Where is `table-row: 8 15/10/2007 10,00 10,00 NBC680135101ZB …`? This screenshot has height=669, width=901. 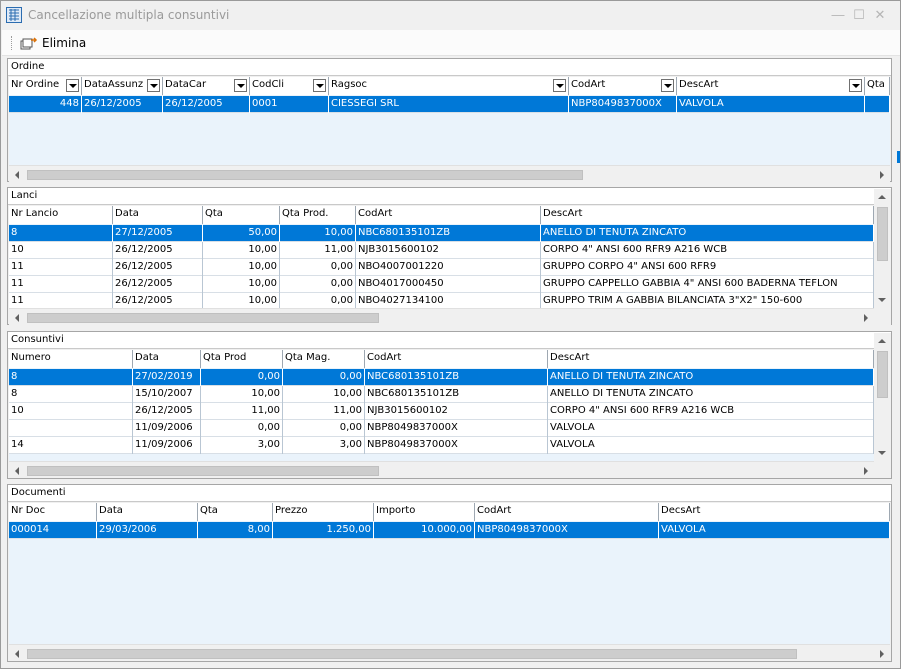
table-row: 8 15/10/2007 10,00 10,00 NBC680135101ZB … is located at coordinates (441, 394).